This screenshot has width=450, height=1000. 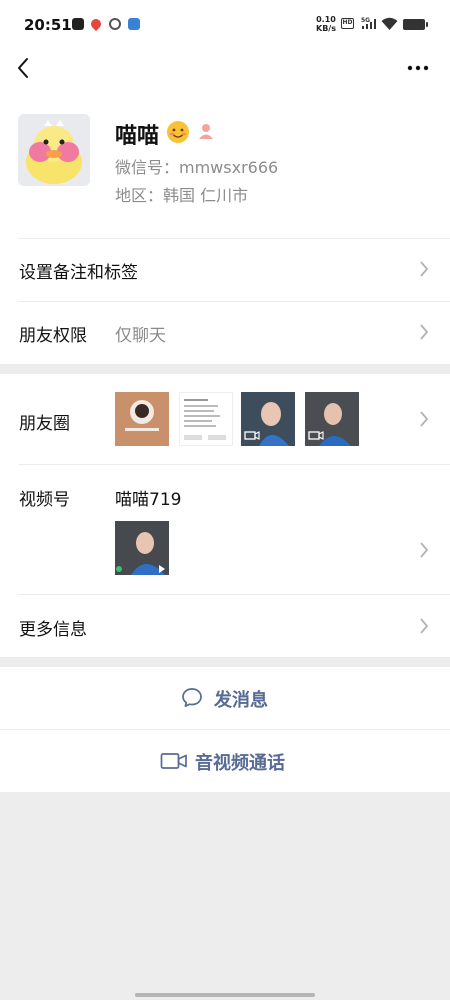 What do you see at coordinates (137, 136) in the screenshot?
I see `profile-name: 喵喵` at bounding box center [137, 136].